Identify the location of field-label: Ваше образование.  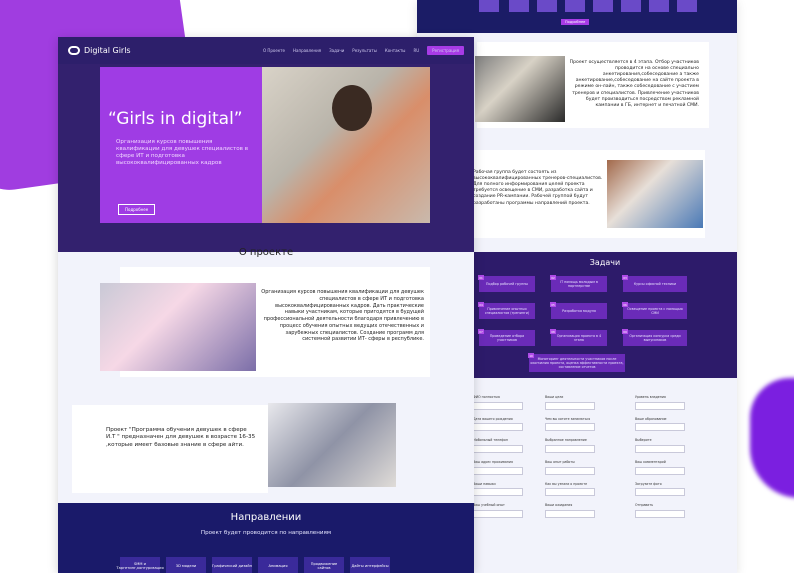
(651, 418).